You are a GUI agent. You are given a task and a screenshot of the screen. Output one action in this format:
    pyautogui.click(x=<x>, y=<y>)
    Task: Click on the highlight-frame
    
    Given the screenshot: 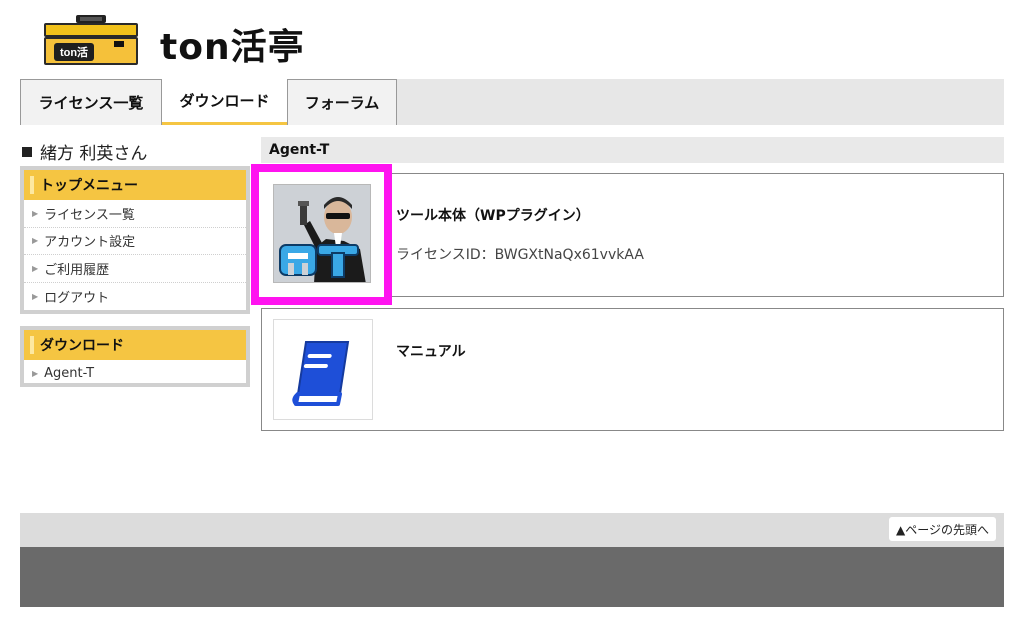 What is the action you would take?
    pyautogui.click(x=321, y=234)
    